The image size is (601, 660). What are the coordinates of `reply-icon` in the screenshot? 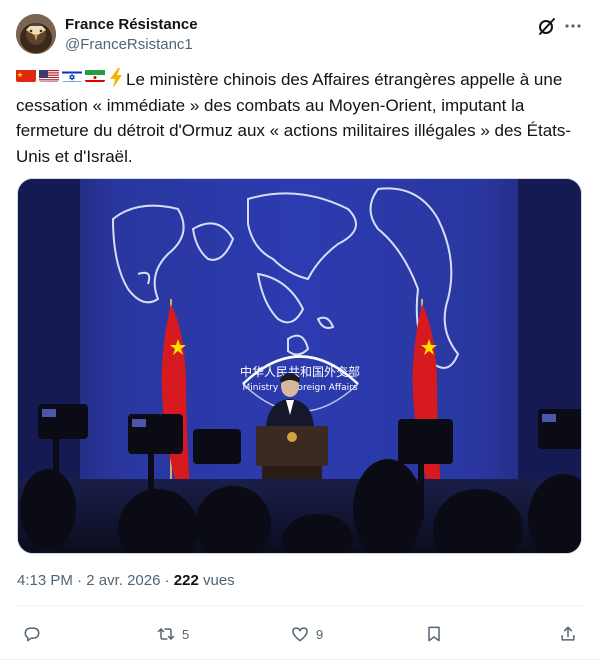 It's located at (32, 634).